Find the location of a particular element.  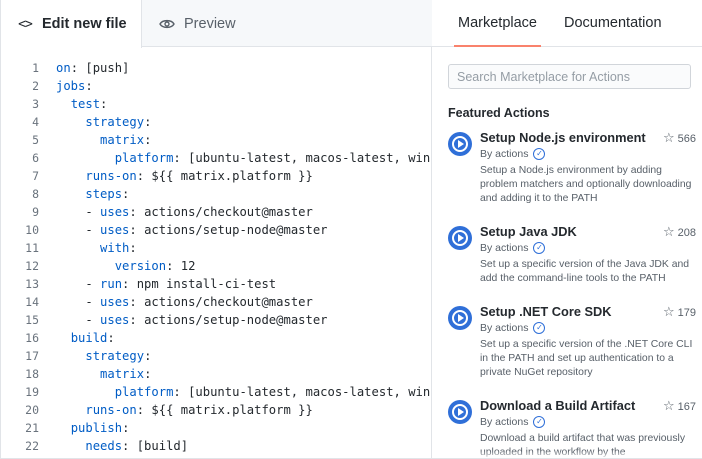

code-line: 8 steps: is located at coordinates (216, 194).